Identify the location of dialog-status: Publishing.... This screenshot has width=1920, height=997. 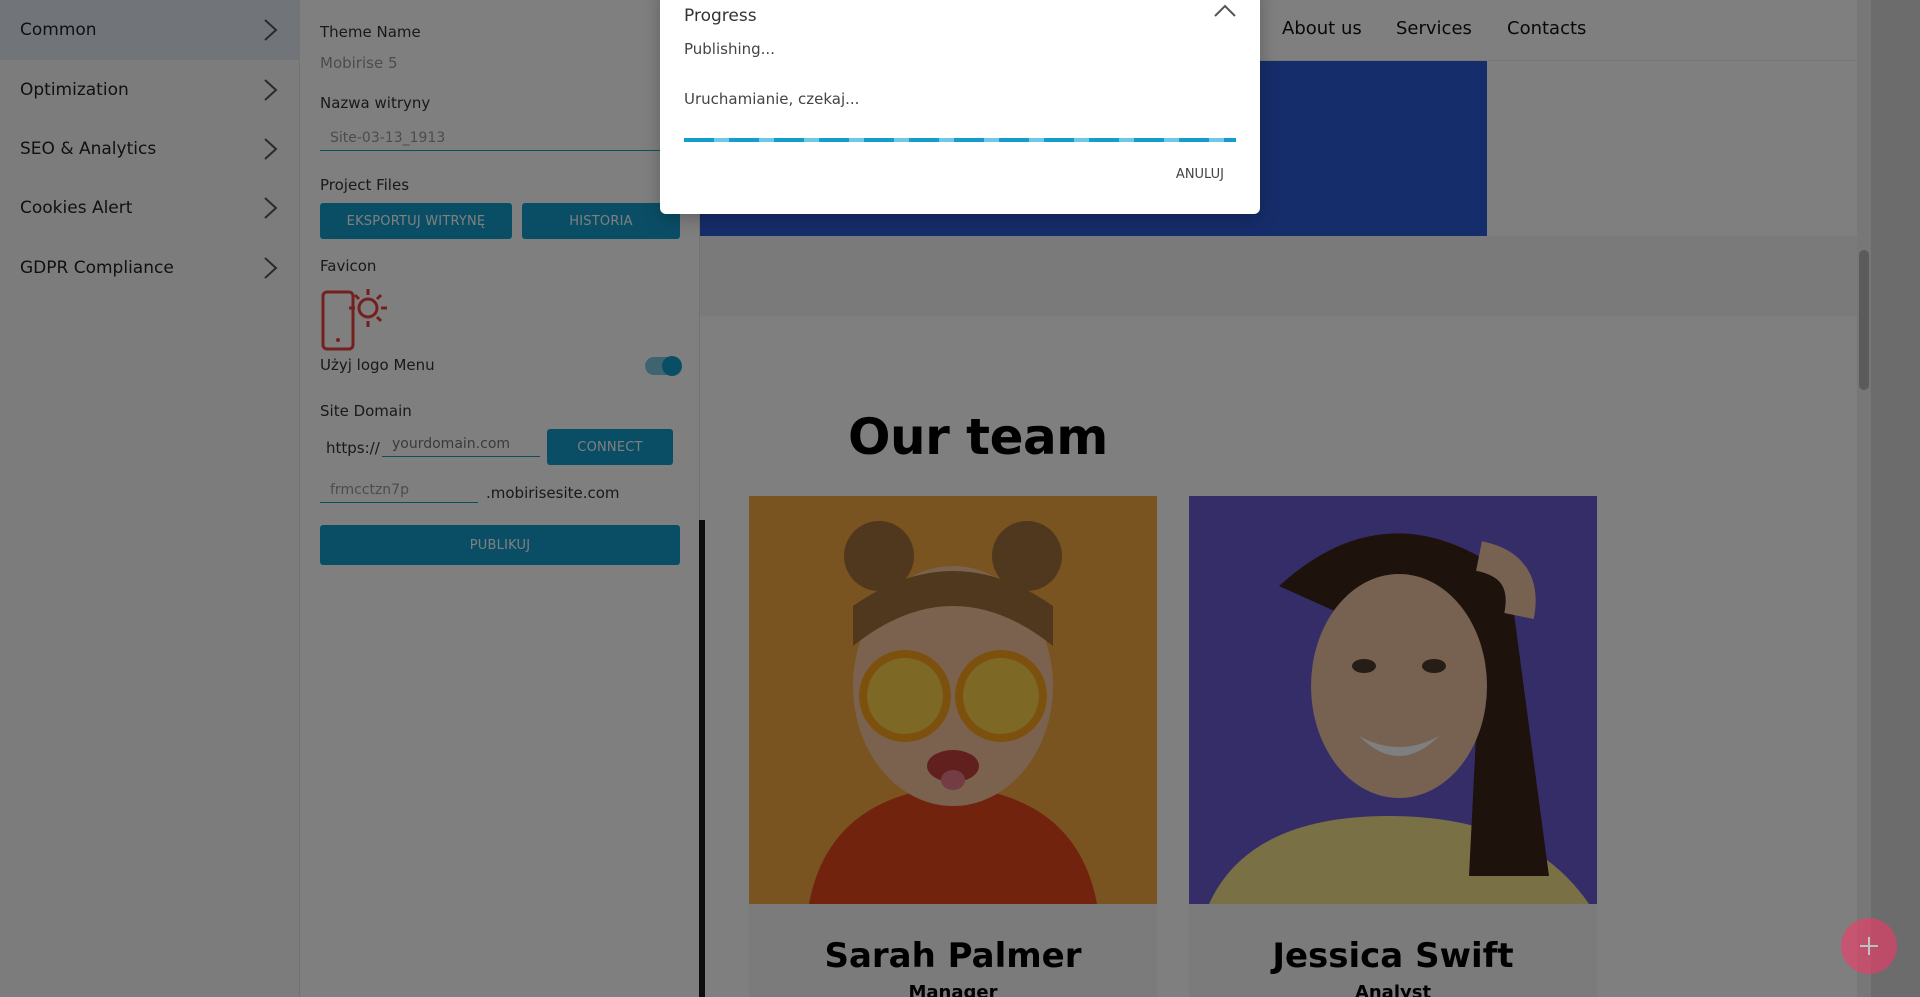
(729, 49).